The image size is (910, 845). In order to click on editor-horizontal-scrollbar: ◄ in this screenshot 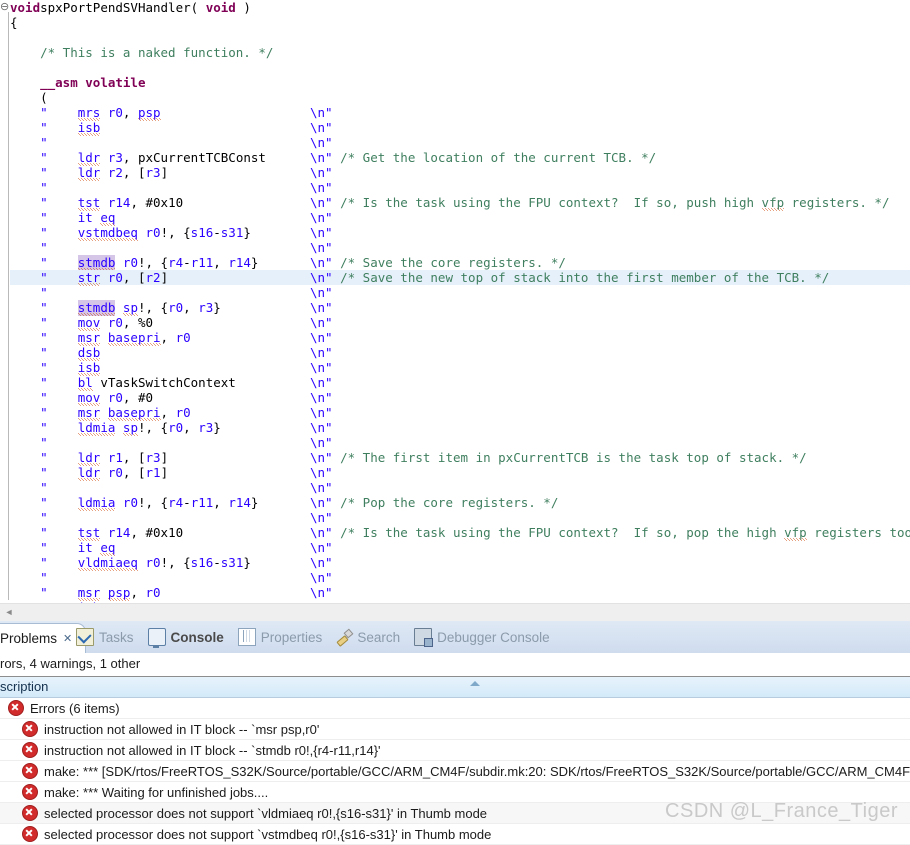, I will do `click(455, 612)`.